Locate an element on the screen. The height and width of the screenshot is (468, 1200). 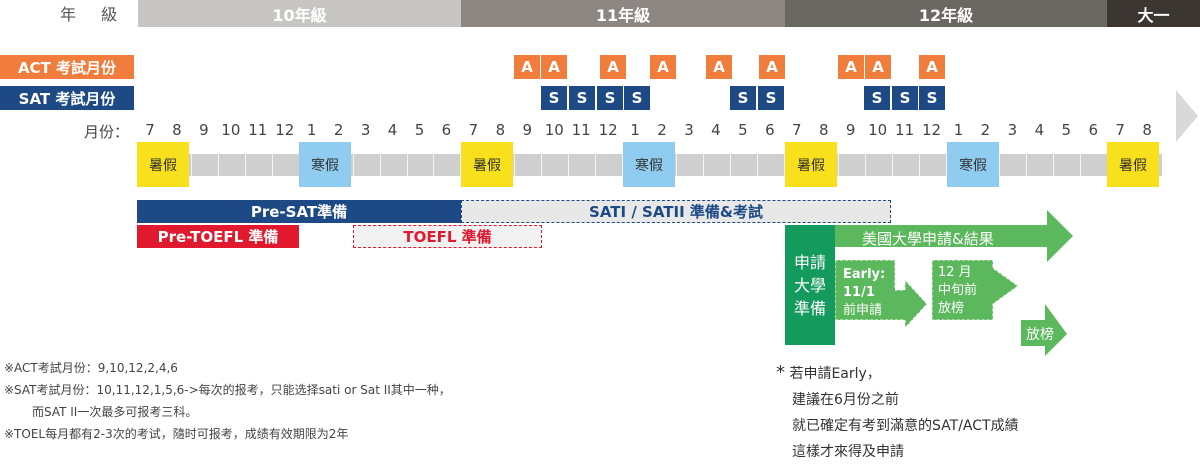
results-label: 美國大學申請&結果 is located at coordinates (928, 239).